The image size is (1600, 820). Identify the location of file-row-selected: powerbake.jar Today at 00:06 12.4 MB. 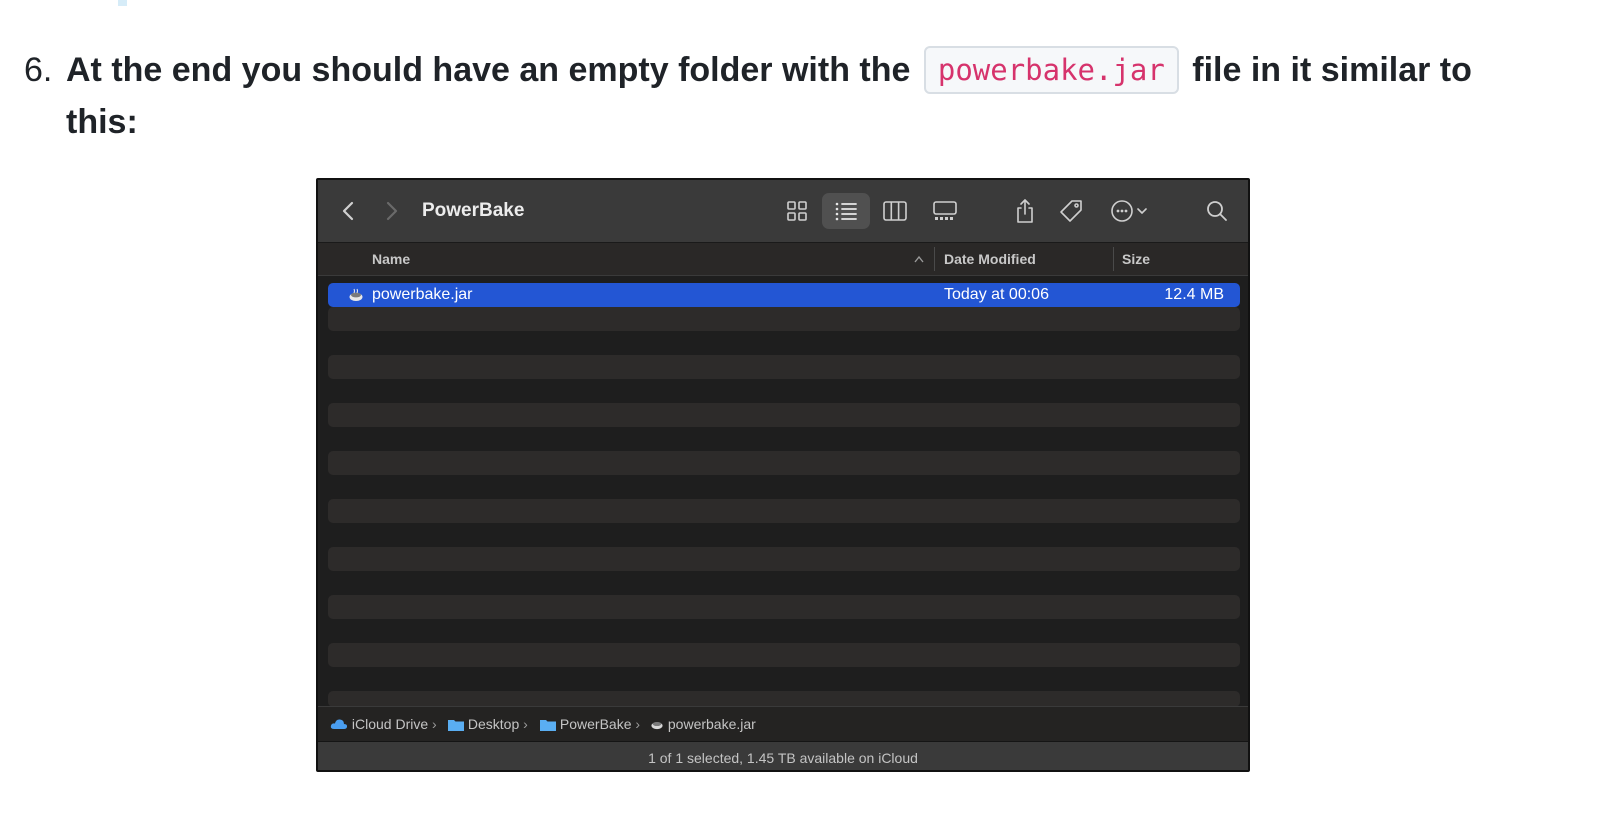
(784, 295).